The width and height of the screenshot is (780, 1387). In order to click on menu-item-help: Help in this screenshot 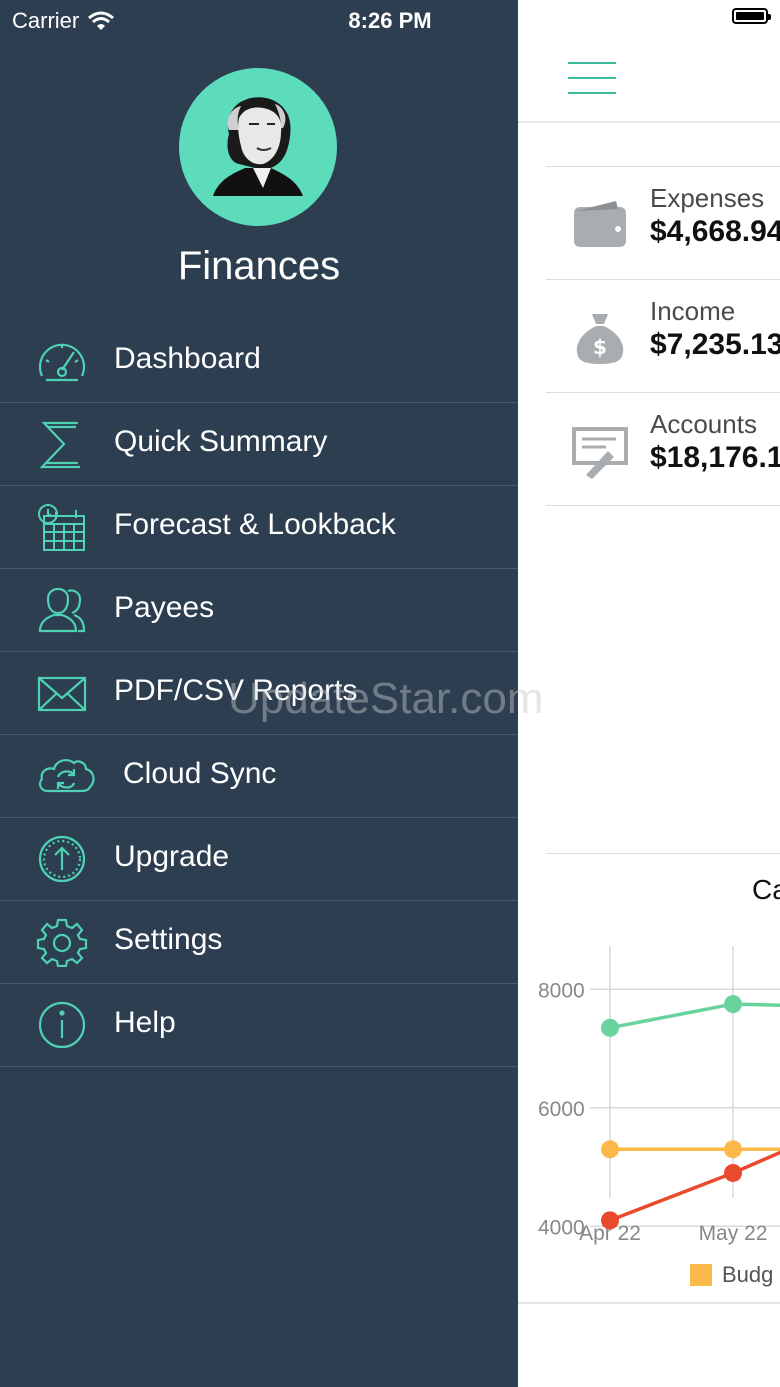, I will do `click(259, 1025)`.